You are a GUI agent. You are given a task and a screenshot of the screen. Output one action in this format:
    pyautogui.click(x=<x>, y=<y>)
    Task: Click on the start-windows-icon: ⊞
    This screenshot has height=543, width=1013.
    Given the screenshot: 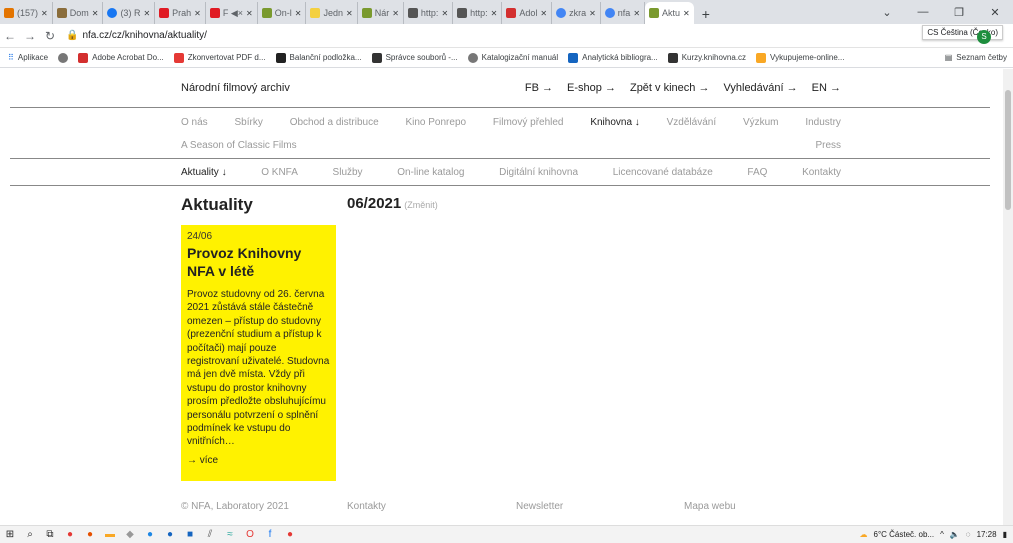 What is the action you would take?
    pyautogui.click(x=10, y=534)
    